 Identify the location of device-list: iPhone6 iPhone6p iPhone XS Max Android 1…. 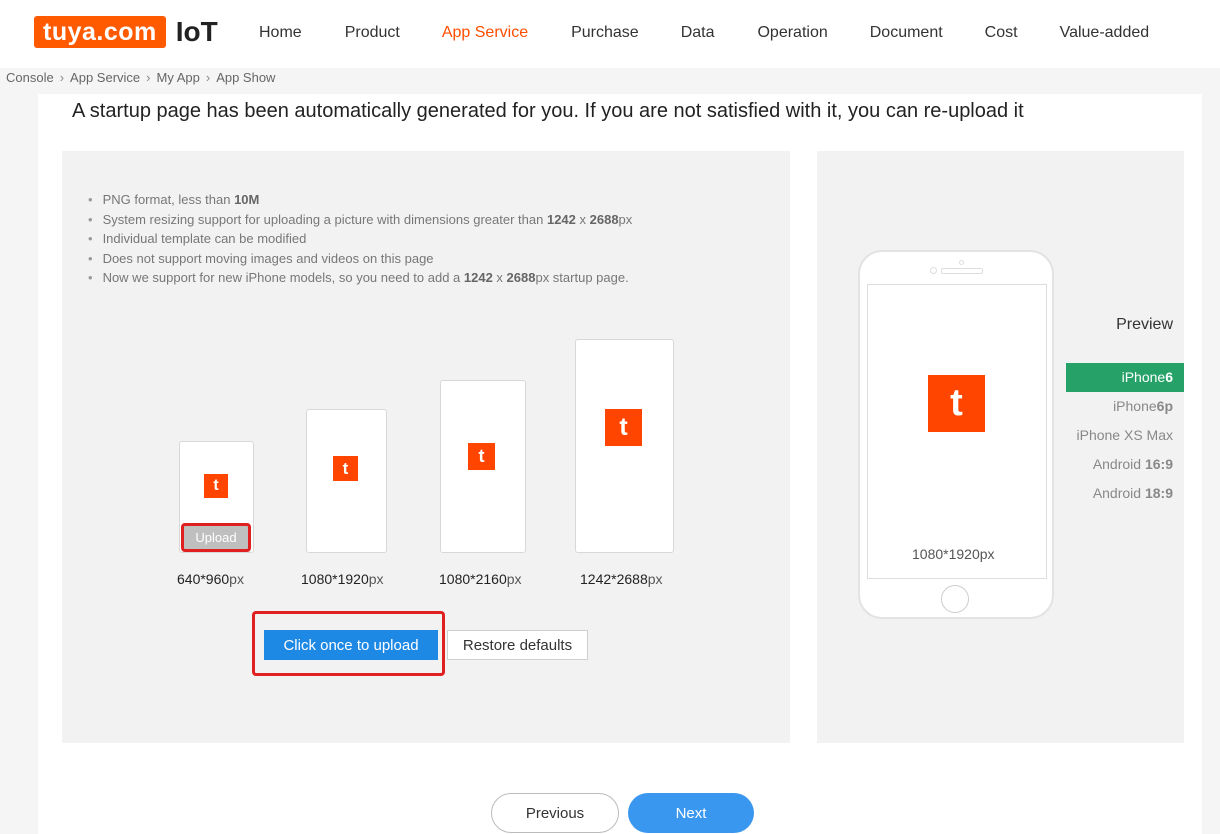
(1125, 435).